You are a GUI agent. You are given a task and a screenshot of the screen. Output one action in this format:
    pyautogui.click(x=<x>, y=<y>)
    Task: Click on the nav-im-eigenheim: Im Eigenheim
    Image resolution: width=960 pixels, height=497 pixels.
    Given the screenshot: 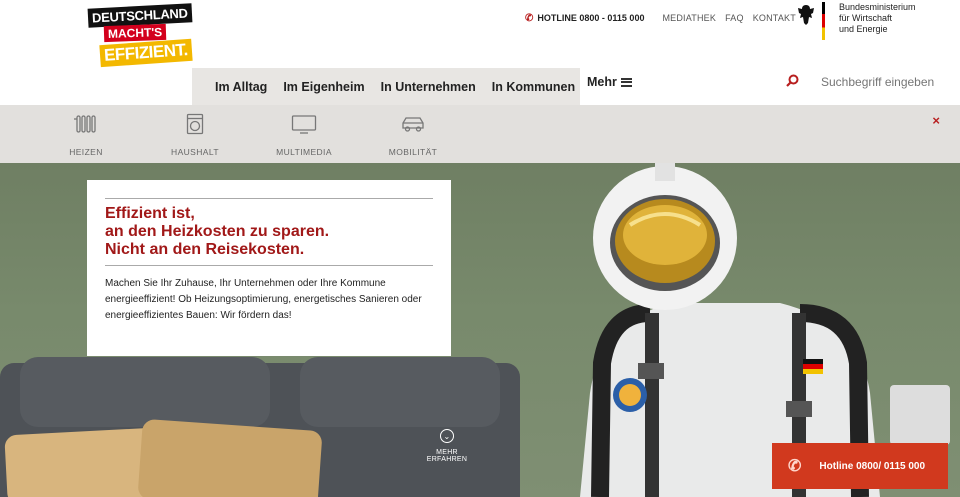 What is the action you would take?
    pyautogui.click(x=323, y=87)
    